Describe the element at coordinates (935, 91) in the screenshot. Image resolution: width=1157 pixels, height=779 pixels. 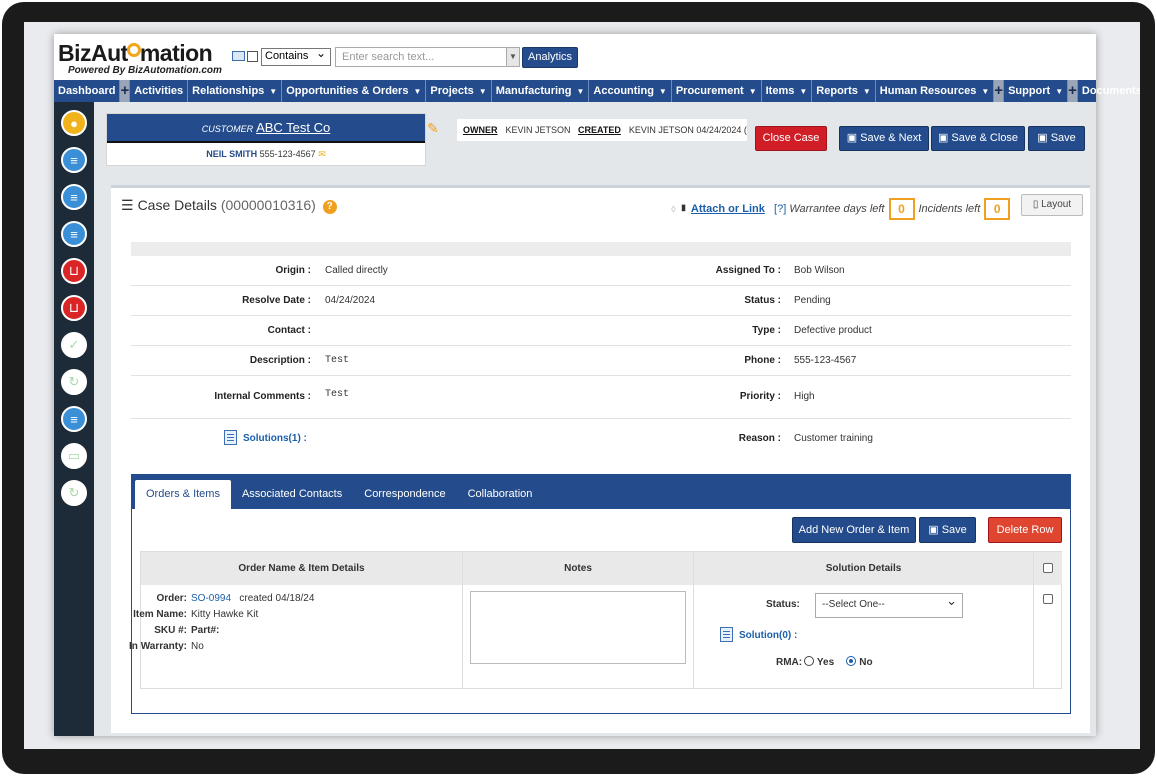
I see `nav-human-resources: Human Resources ▼` at that location.